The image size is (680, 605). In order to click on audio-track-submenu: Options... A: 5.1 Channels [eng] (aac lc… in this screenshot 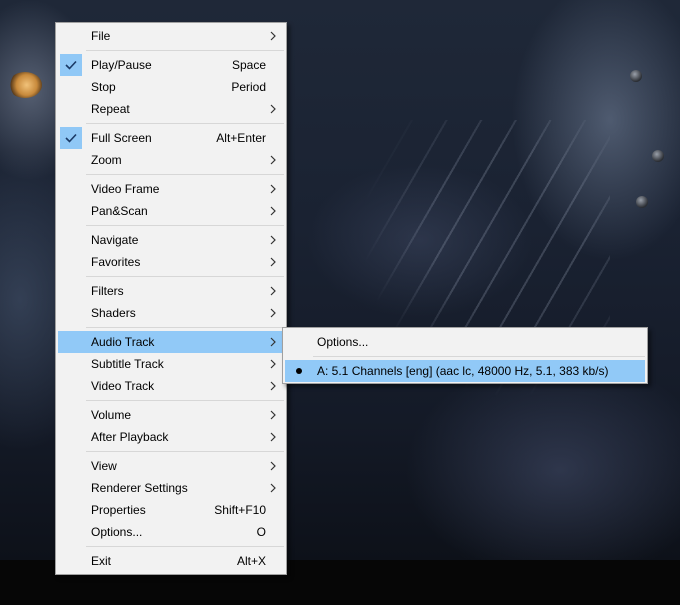, I will do `click(465, 355)`.